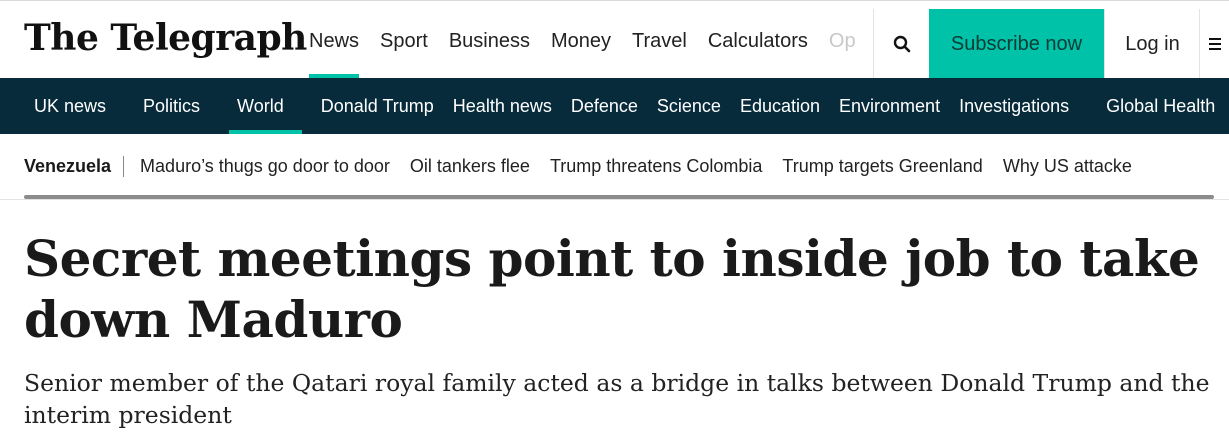 The width and height of the screenshot is (1229, 436). What do you see at coordinates (656, 166) in the screenshot?
I see `topic-link: Trump threatens Colombia` at bounding box center [656, 166].